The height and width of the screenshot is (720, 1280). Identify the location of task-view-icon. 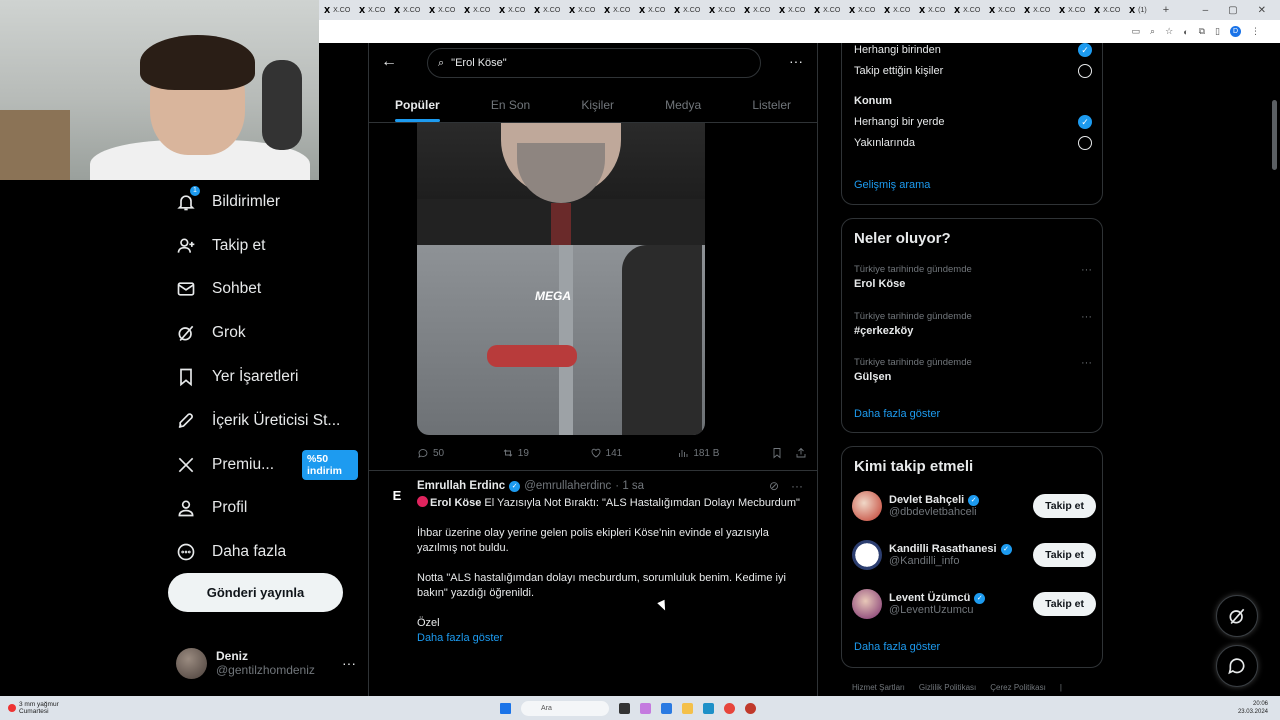
(624, 708).